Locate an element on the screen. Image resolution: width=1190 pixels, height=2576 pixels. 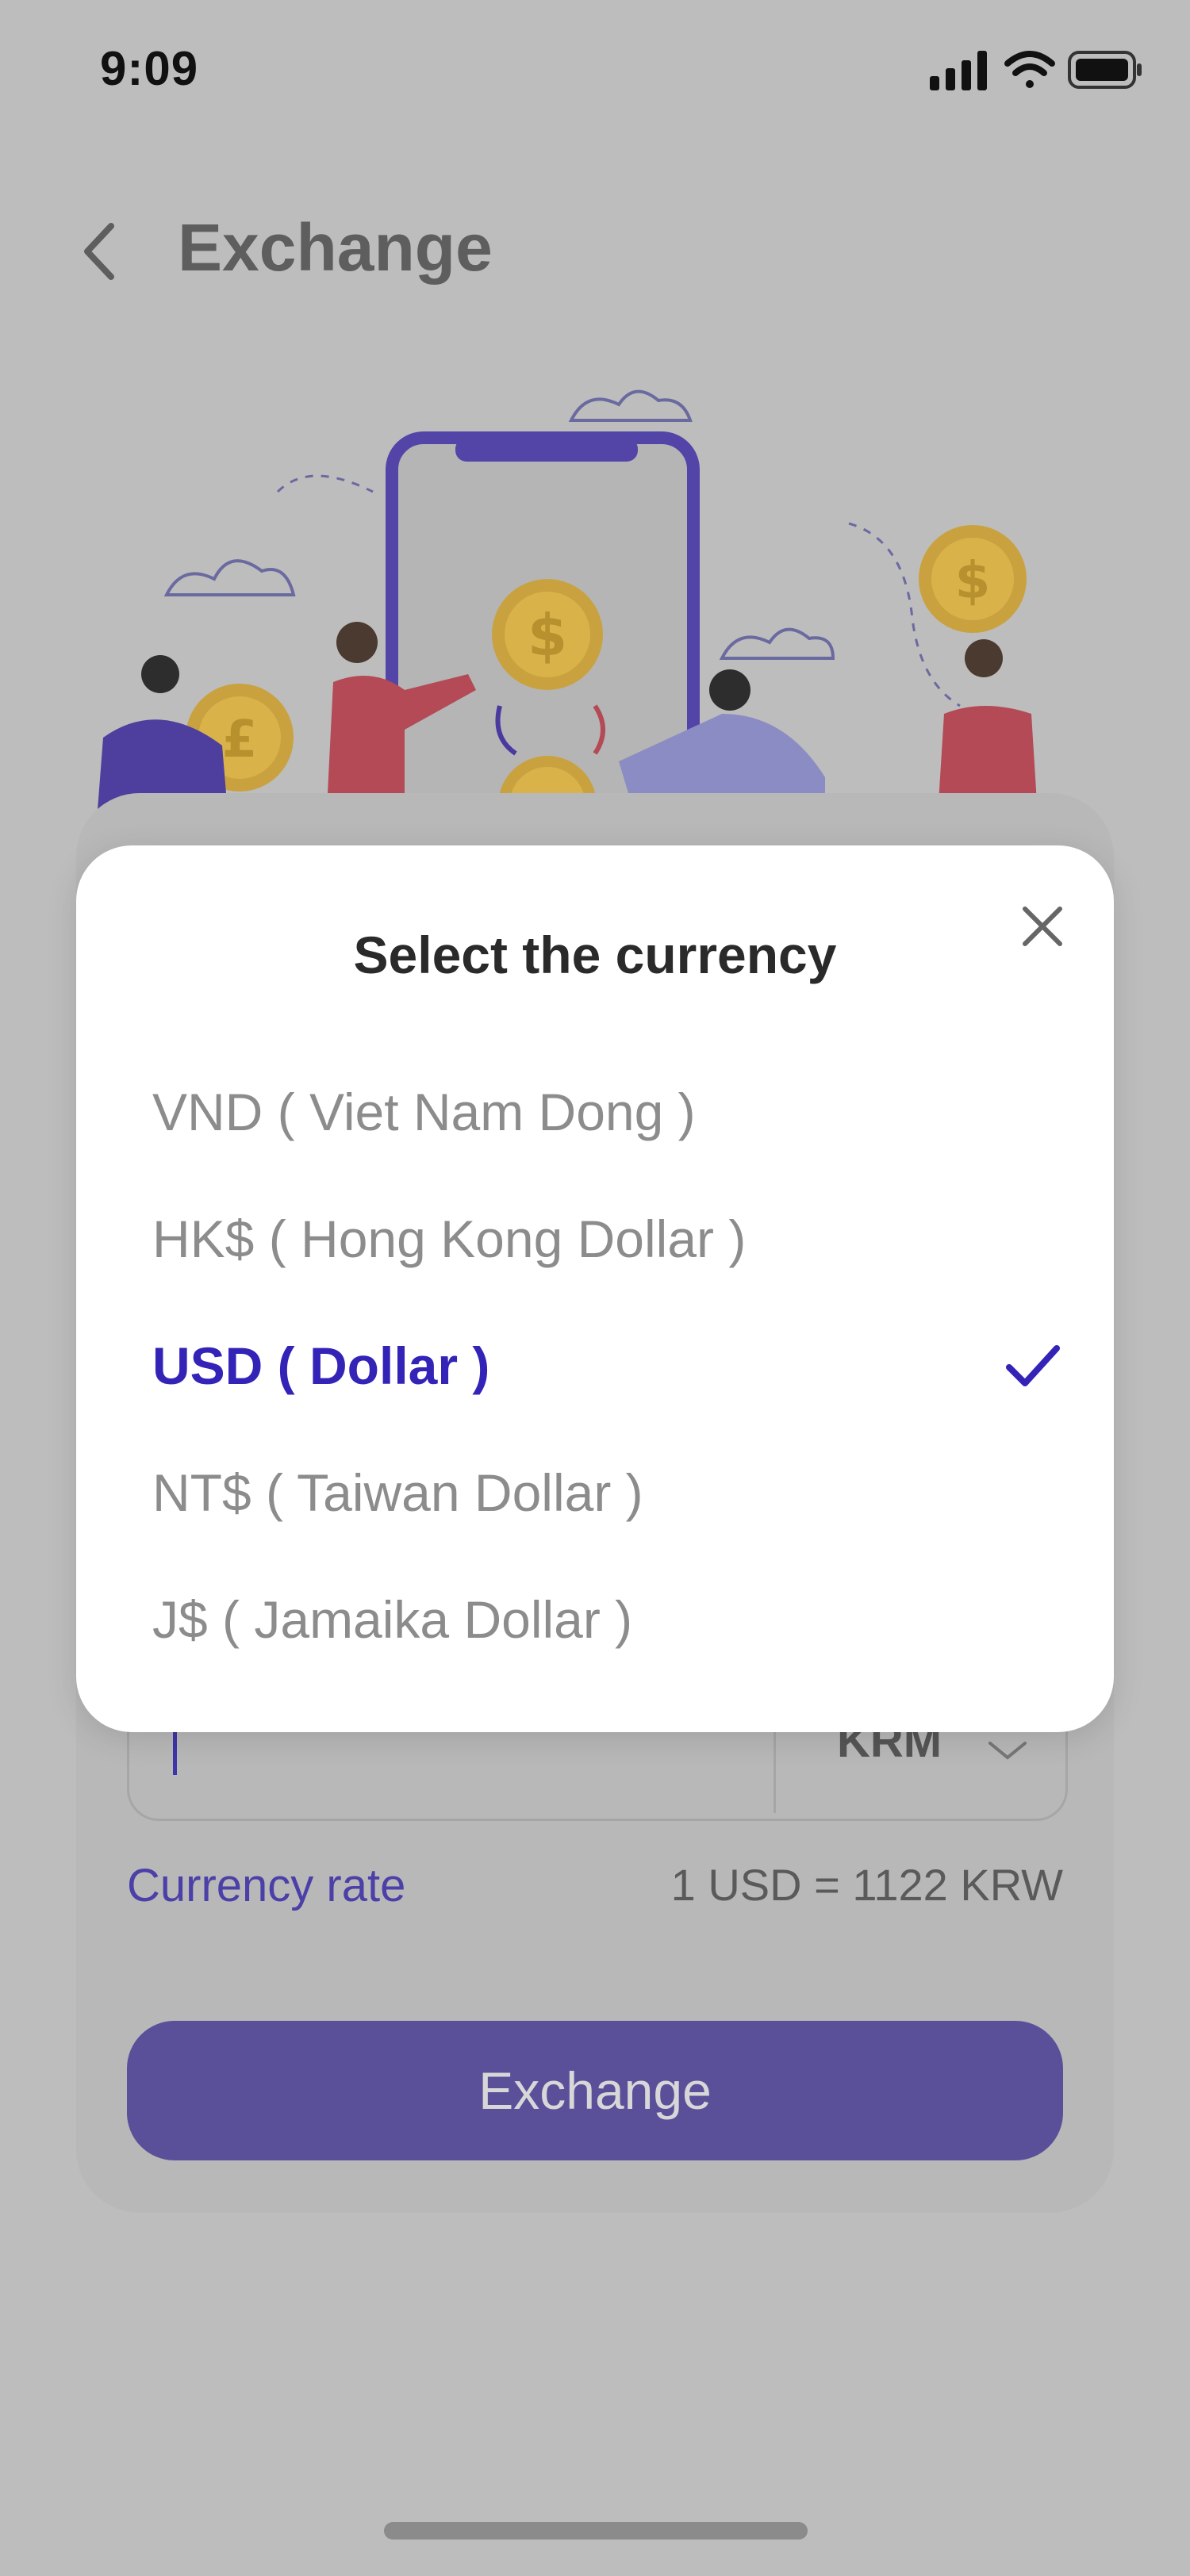
currency-option-ntd: NT$ ( Taiwan Dollar ) is located at coordinates (608, 1492).